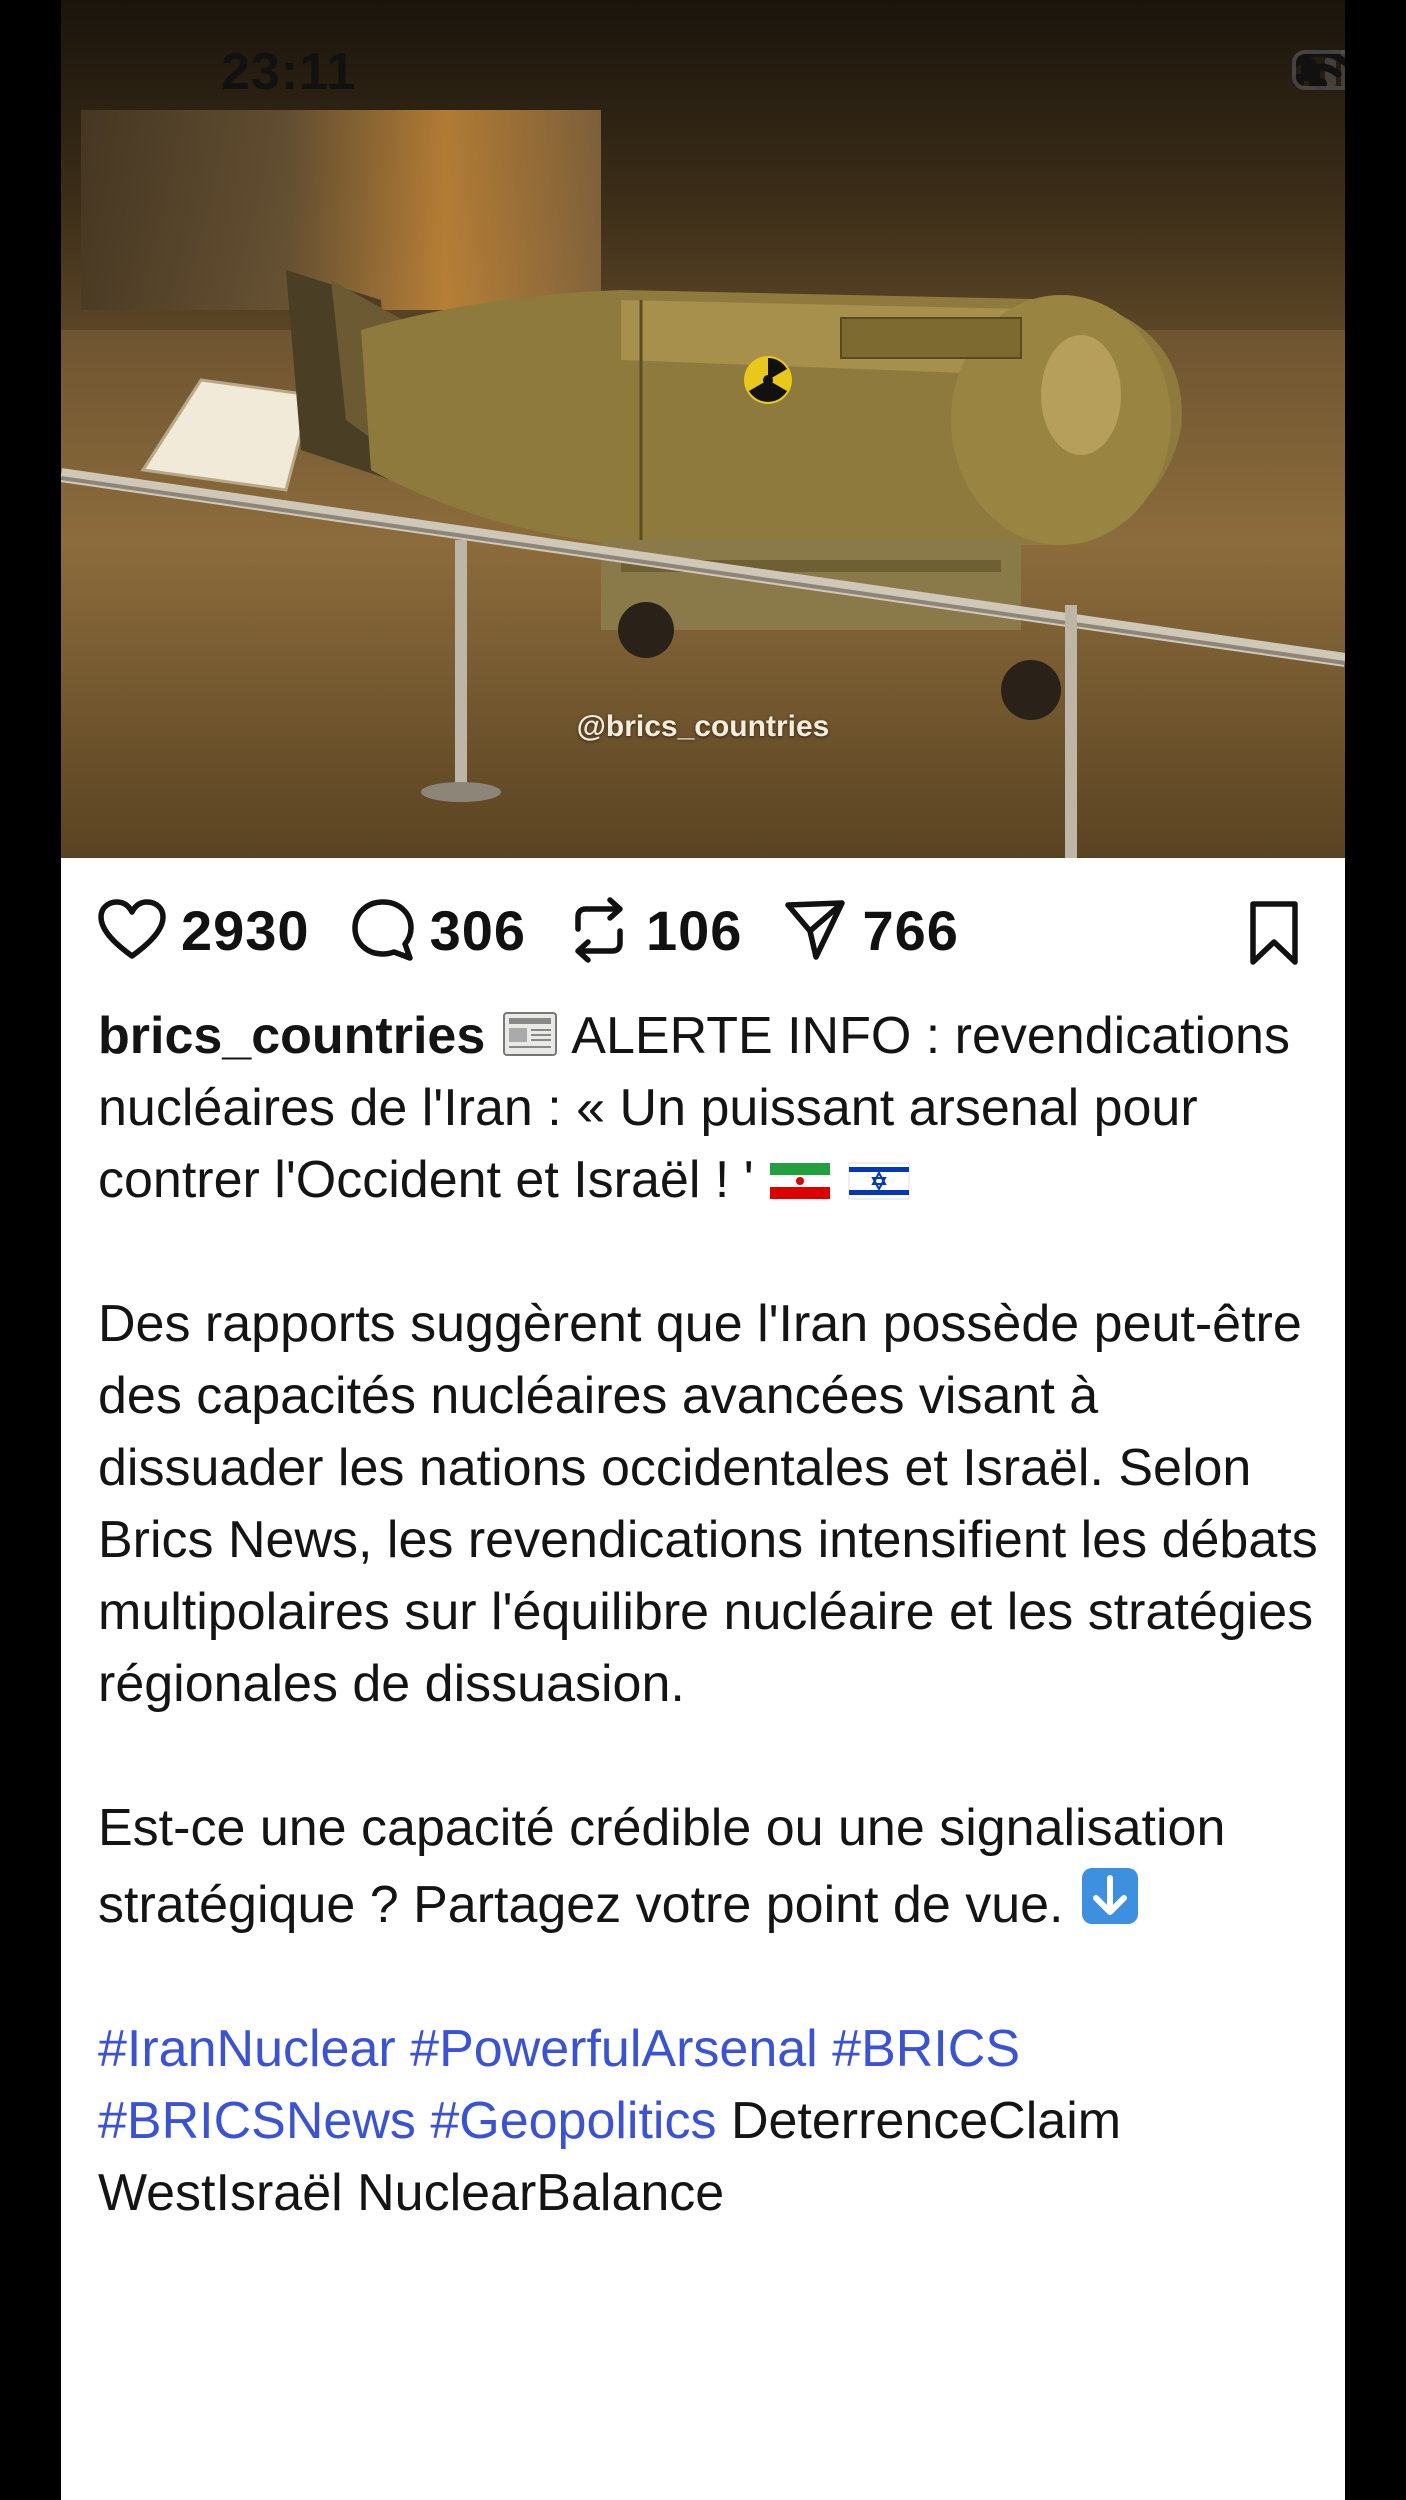 The width and height of the screenshot is (1406, 2500). I want to click on action-bar: 2930 306 106 766, so click(703, 930).